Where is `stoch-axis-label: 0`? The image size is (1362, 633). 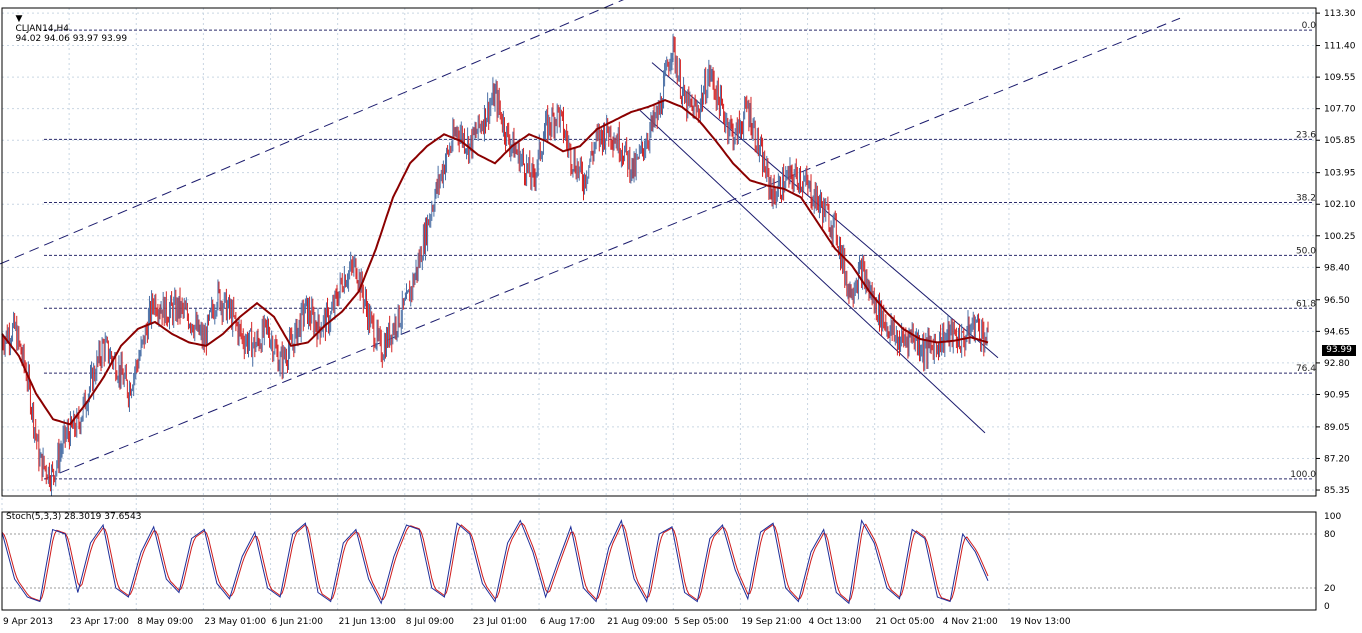 stoch-axis-label: 0 is located at coordinates (1327, 607).